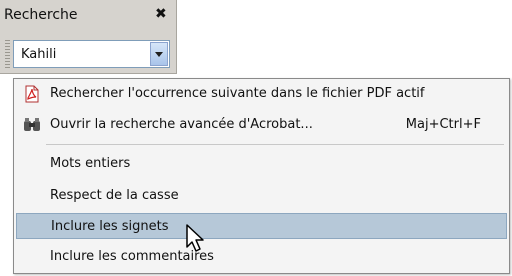  I want to click on menu-item-include-bookmarks: Inclure les signets, so click(261, 226).